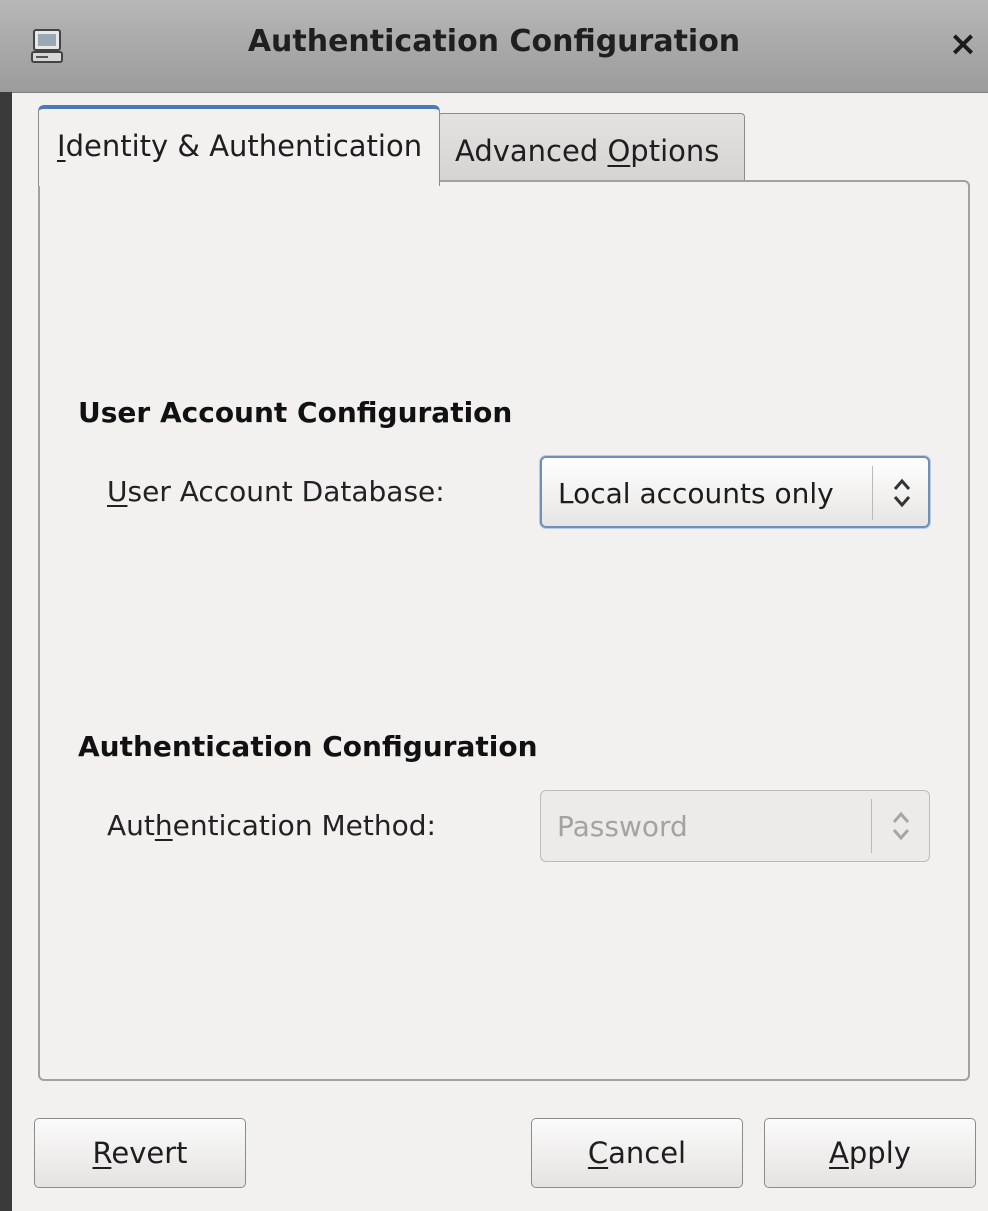 The image size is (988, 1211). What do you see at coordinates (696, 493) in the screenshot?
I see `select-value: Local accounts only` at bounding box center [696, 493].